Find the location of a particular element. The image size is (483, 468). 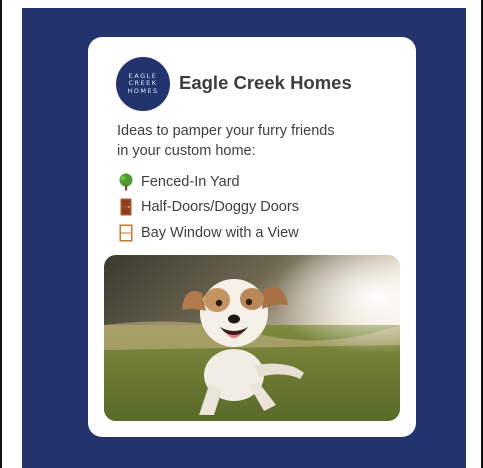

tree-icon is located at coordinates (126, 182).